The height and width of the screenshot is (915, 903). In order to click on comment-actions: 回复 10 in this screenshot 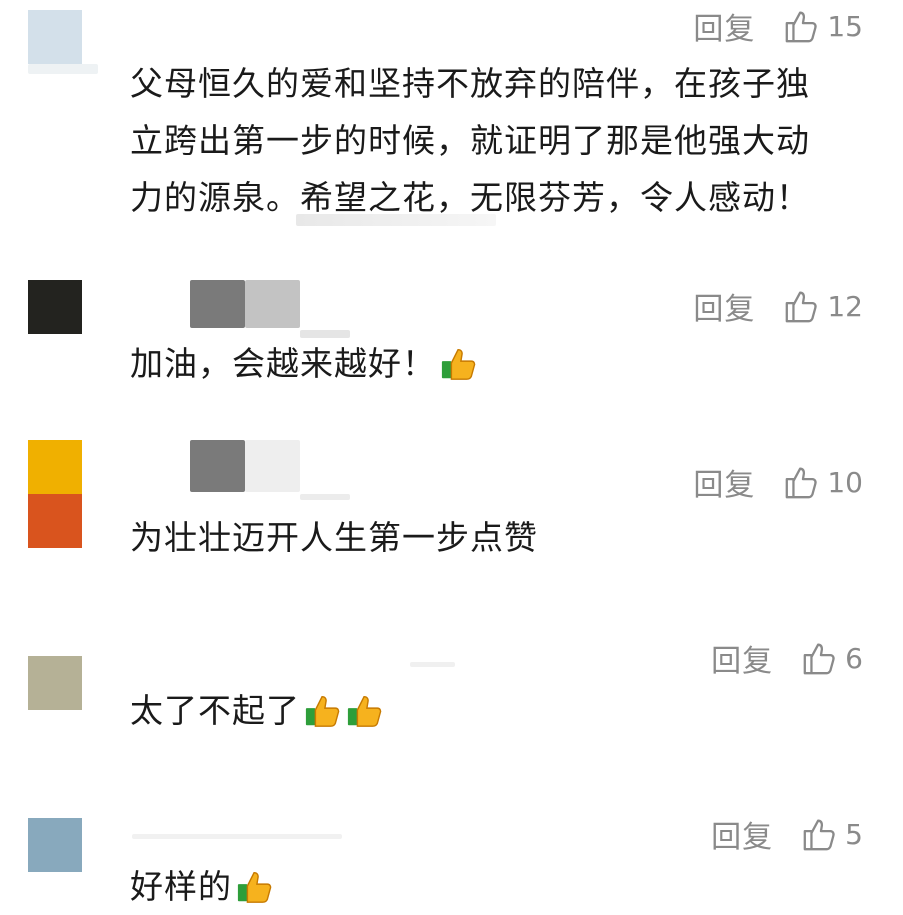, I will do `click(778, 482)`.